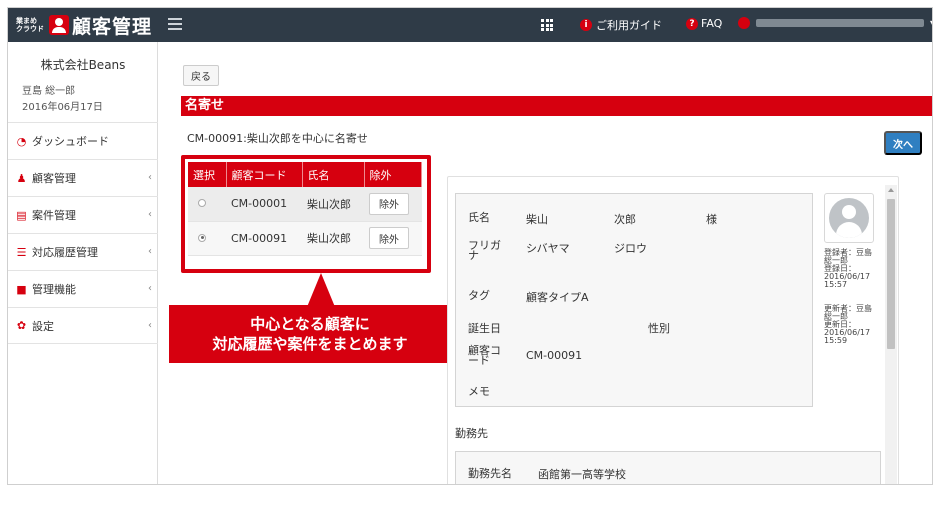  What do you see at coordinates (83, 214) in the screenshot?
I see `sidebar-item-projects: ▤ 案件管理 ‹` at bounding box center [83, 214].